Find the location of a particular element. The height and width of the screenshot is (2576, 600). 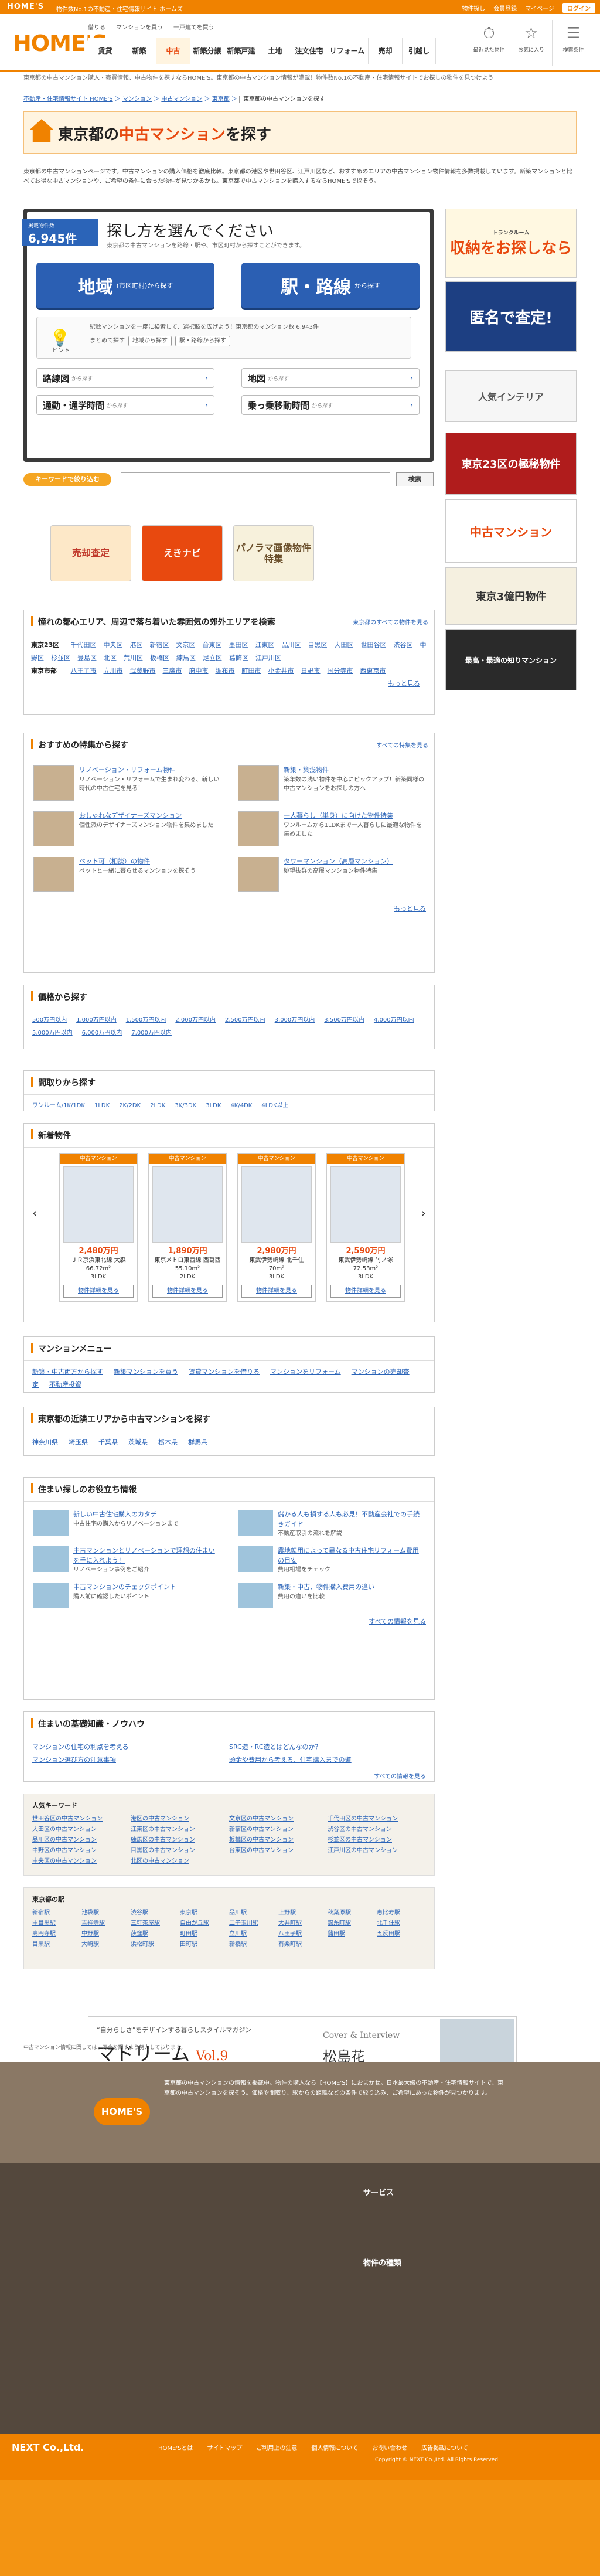

area-link: 大田区 is located at coordinates (344, 645).